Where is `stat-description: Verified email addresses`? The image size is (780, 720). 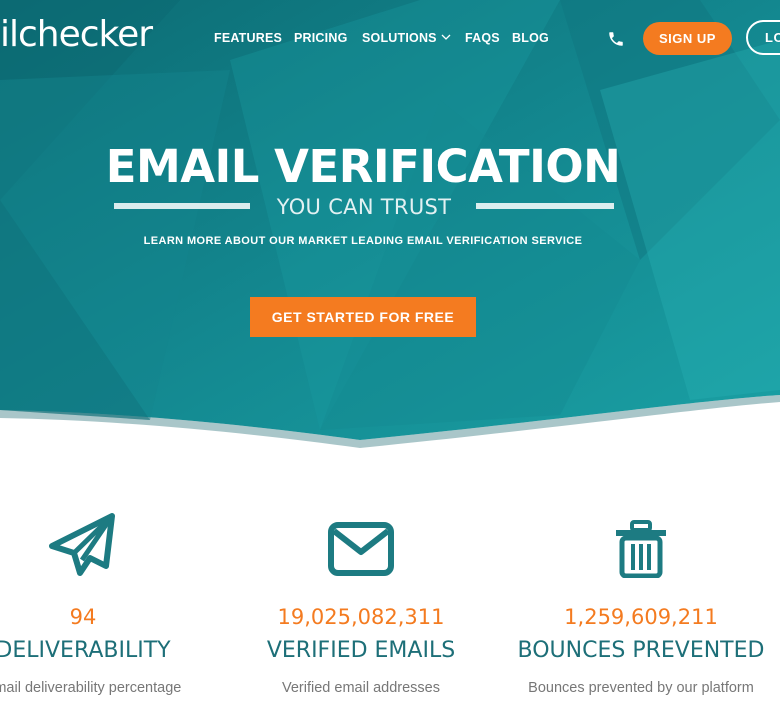
stat-description: Verified email addresses is located at coordinates (361, 688).